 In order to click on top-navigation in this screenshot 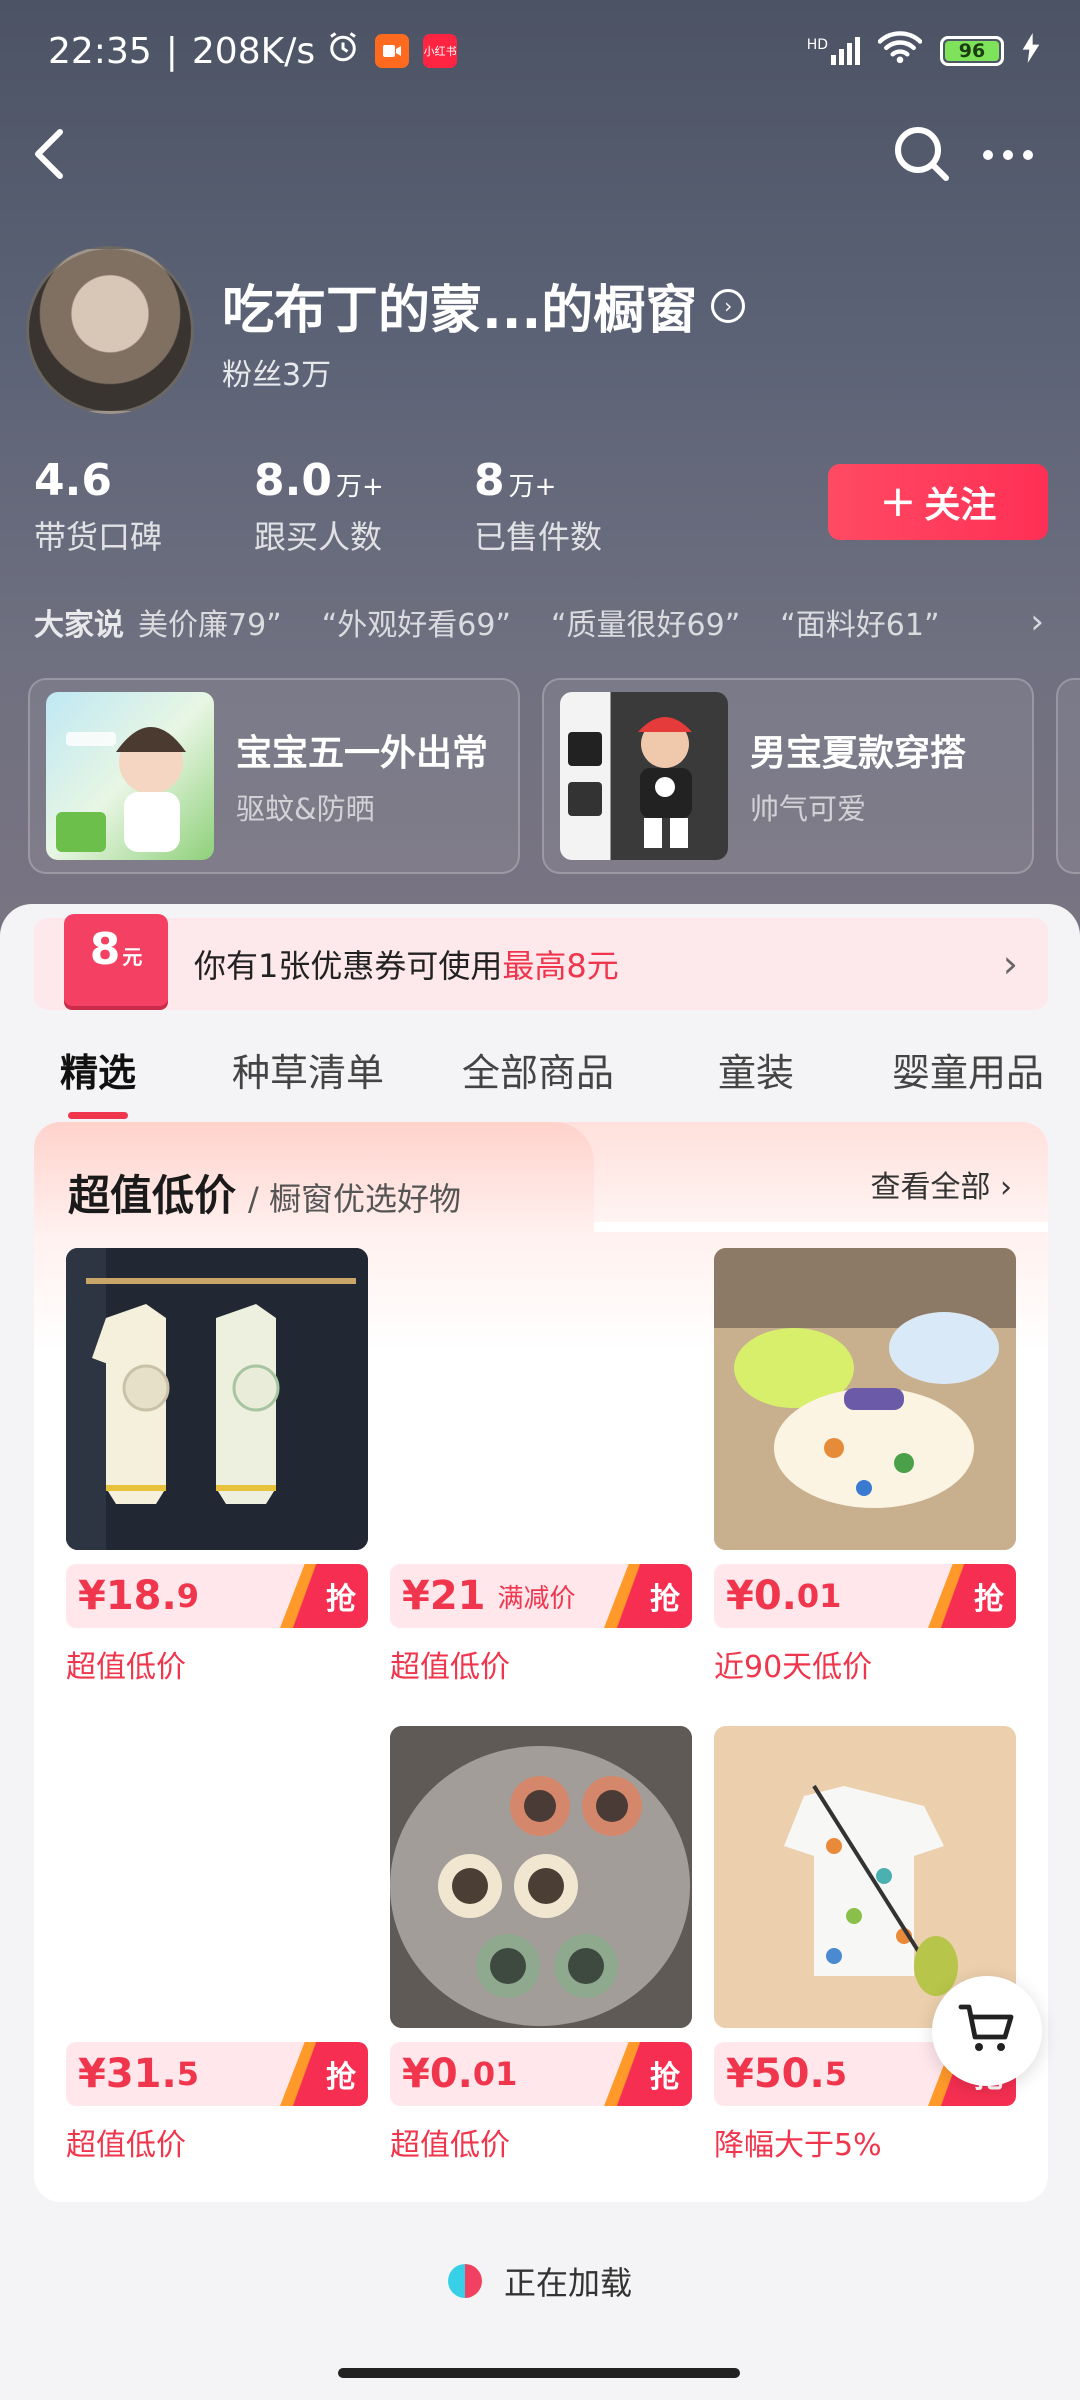, I will do `click(540, 155)`.